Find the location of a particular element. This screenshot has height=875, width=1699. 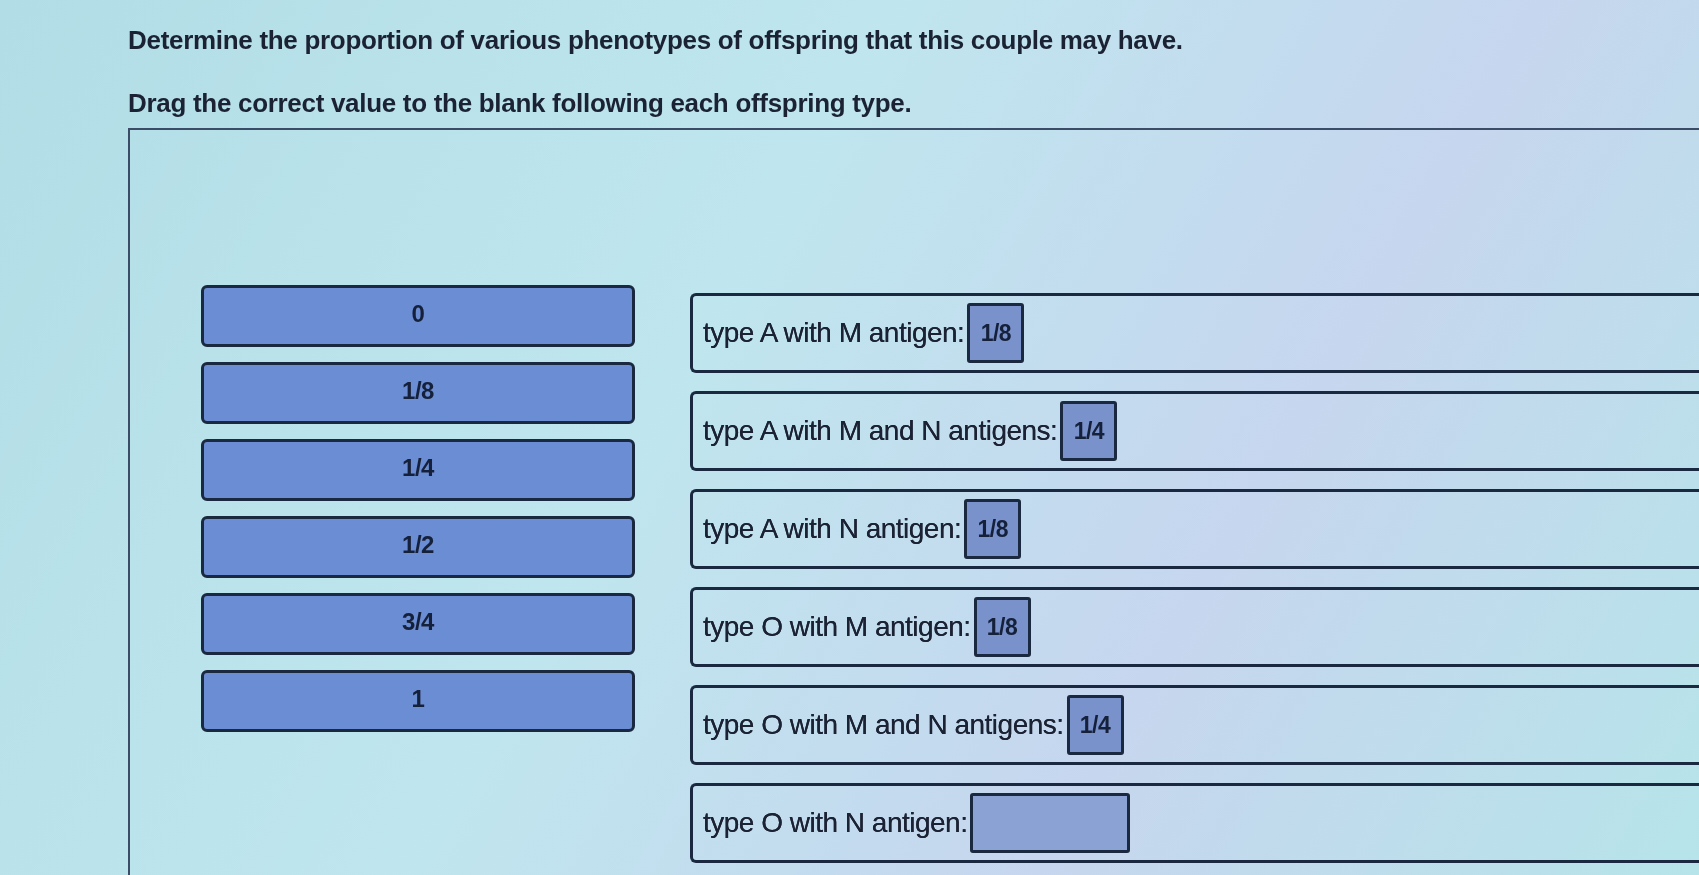

value-tile: 1/2 is located at coordinates (418, 547).